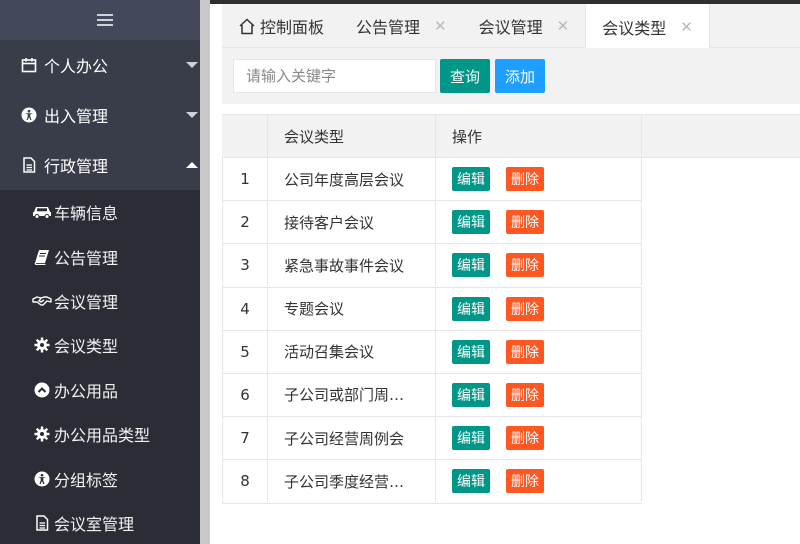 The height and width of the screenshot is (544, 800). I want to click on tab-bar: 控制面板 公告管理 ✕ 会议管理 ✕ 会议类型 ✕, so click(511, 26).